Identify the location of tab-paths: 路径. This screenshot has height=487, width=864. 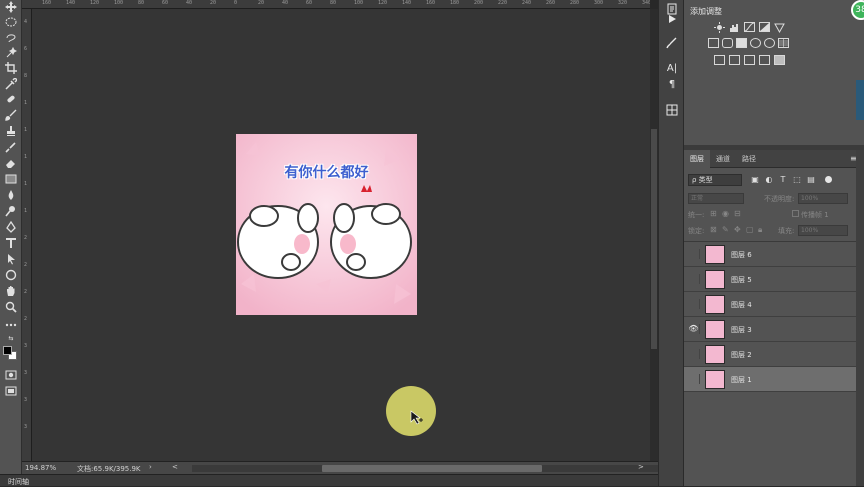
(749, 159).